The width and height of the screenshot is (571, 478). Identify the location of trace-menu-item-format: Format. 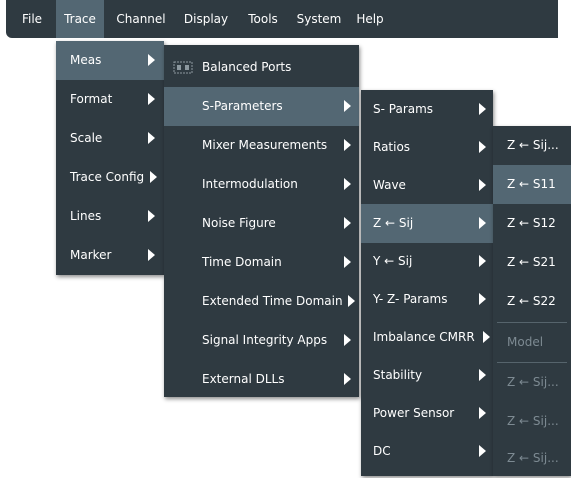
(110, 99).